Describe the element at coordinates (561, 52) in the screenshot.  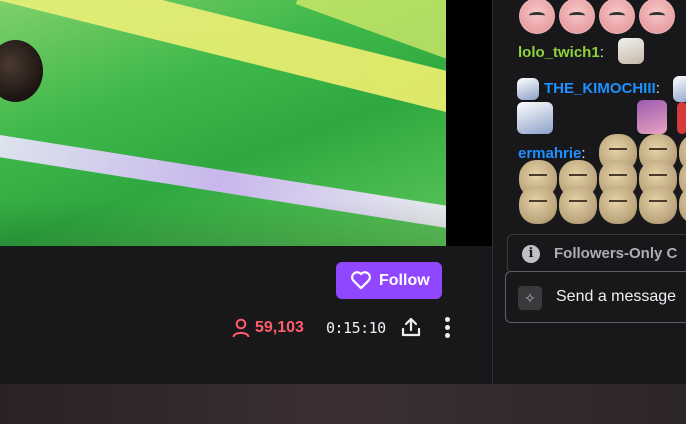
I see `chat-username: lolo_twich1:` at that location.